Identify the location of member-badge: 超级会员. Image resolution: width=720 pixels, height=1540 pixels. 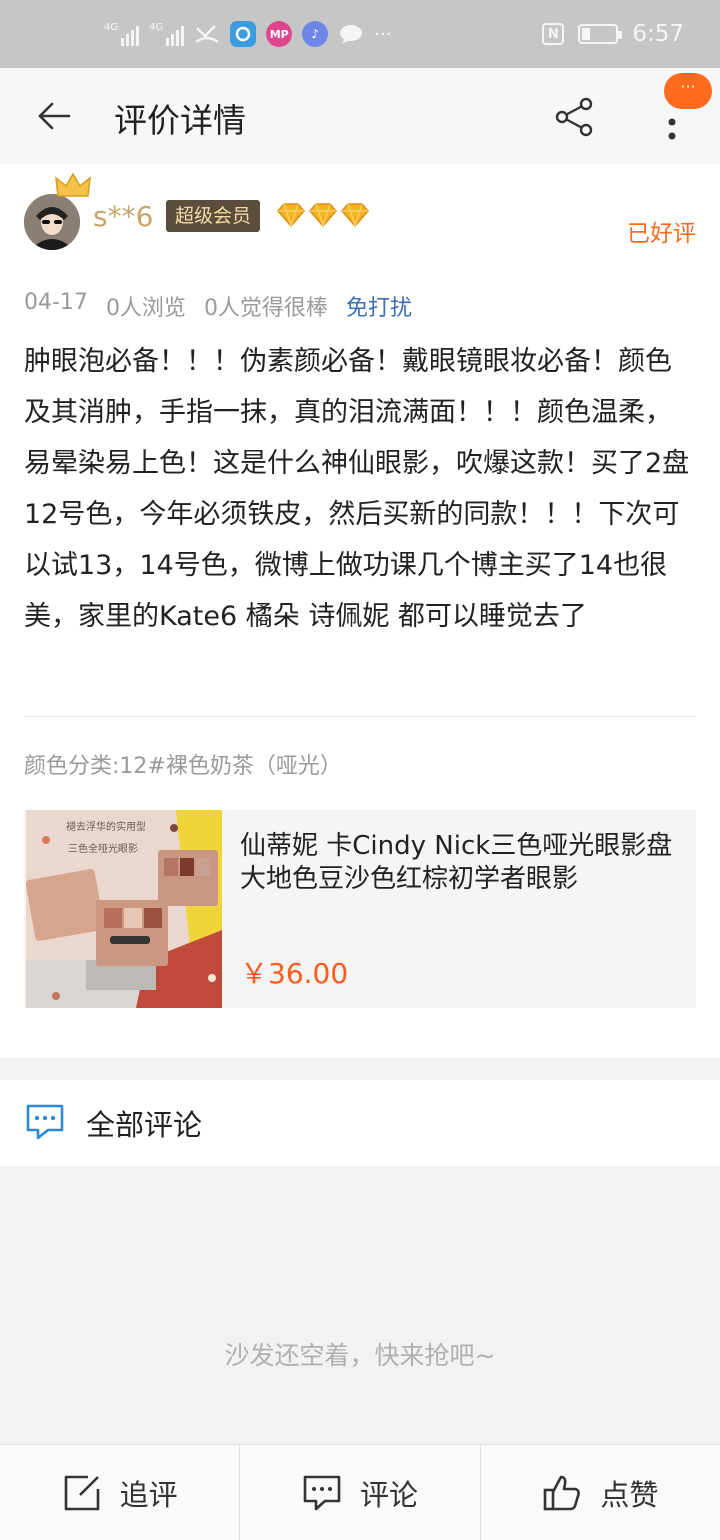
(213, 216).